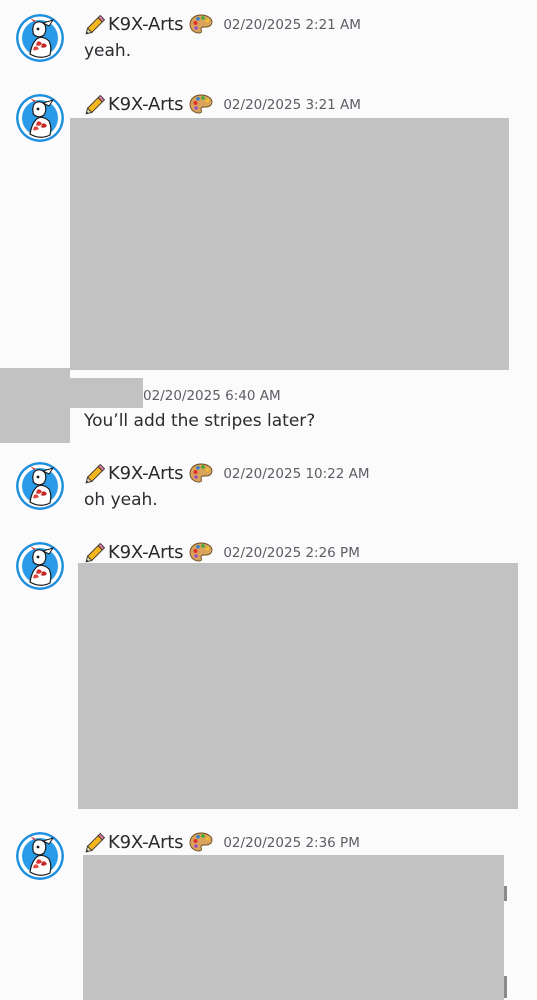 Image resolution: width=537 pixels, height=1000 pixels. What do you see at coordinates (108, 51) in the screenshot?
I see `message-text: yeah.` at bounding box center [108, 51].